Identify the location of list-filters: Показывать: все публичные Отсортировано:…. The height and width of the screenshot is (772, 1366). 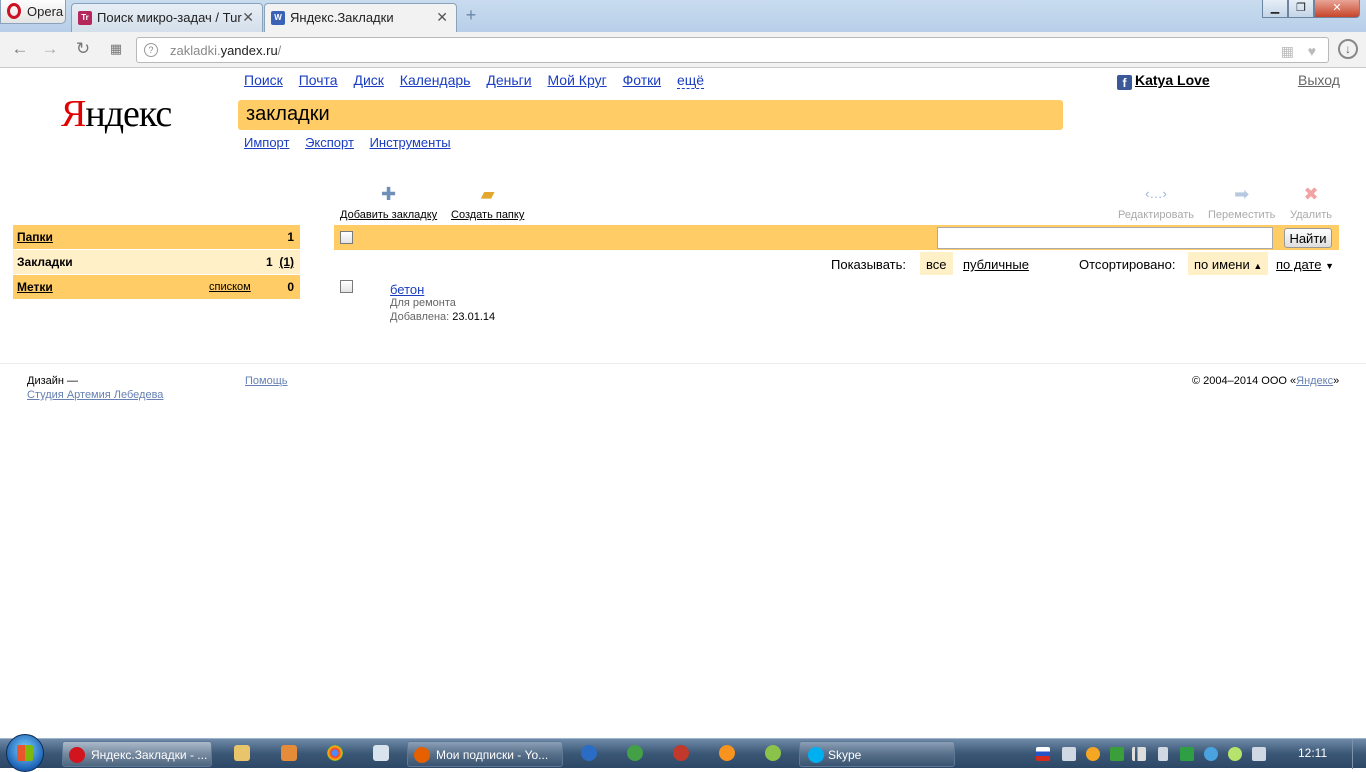
(683, 263).